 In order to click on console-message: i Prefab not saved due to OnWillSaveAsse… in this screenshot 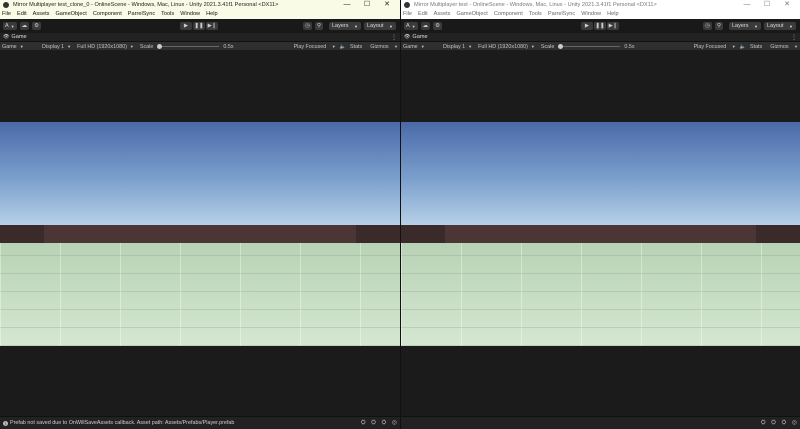, I will do `click(180, 423)`.